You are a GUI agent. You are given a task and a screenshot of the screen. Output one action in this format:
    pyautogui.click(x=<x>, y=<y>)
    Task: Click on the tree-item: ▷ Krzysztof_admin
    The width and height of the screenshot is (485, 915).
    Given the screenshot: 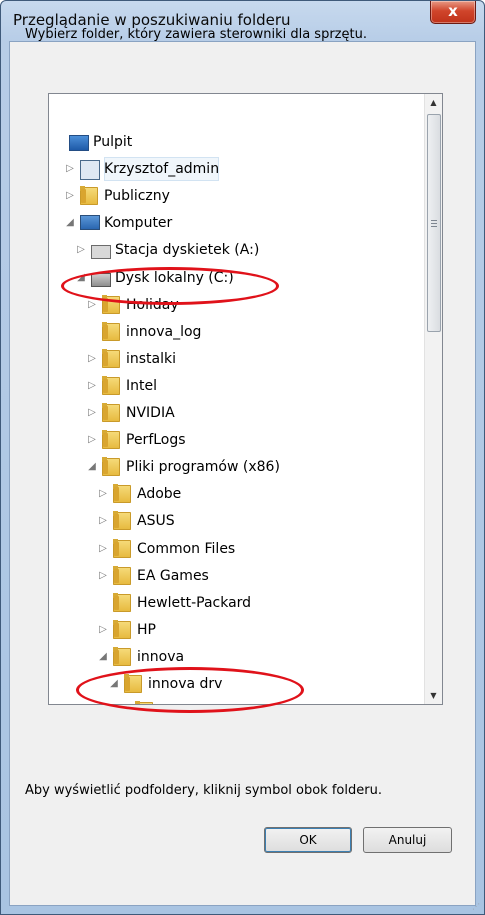 What is the action you would take?
    pyautogui.click(x=237, y=169)
    